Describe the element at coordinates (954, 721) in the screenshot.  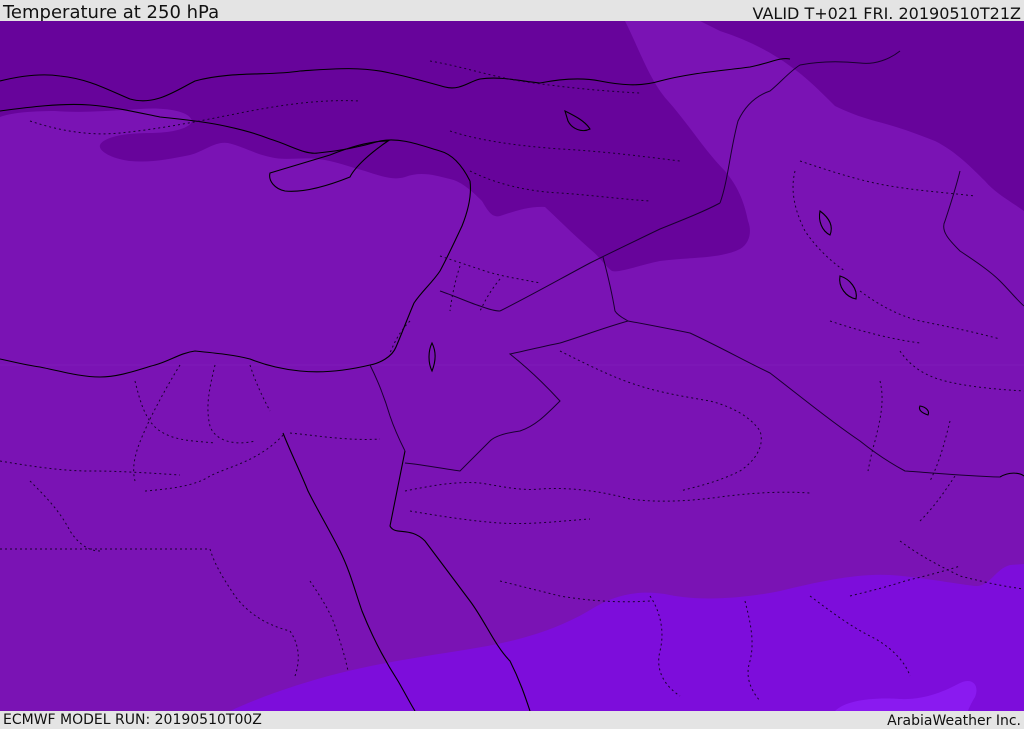
I see `credit-label: ArabiaWeather Inc.` at that location.